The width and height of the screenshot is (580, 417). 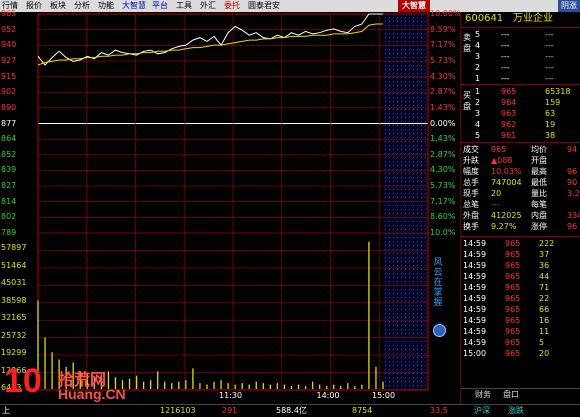 I want to click on stat-value: 20, so click(x=496, y=193).